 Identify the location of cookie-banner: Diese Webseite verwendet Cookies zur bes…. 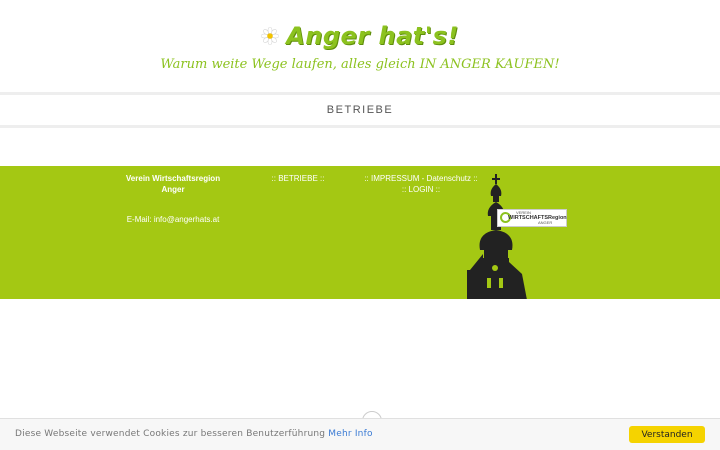
(360, 434).